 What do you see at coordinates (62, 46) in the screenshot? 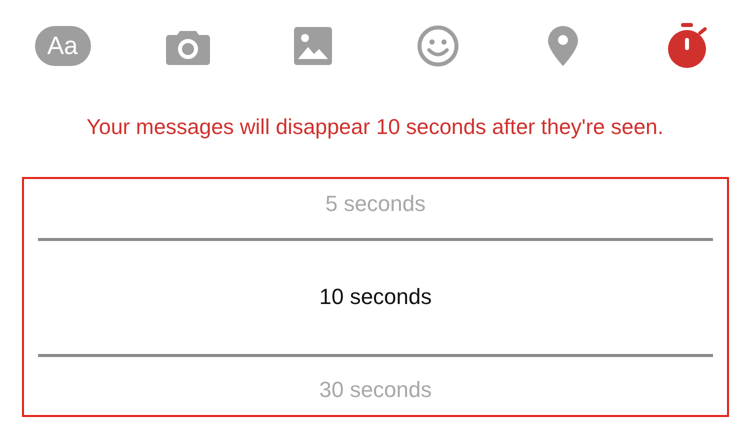
I see `text-format-button: Aa` at bounding box center [62, 46].